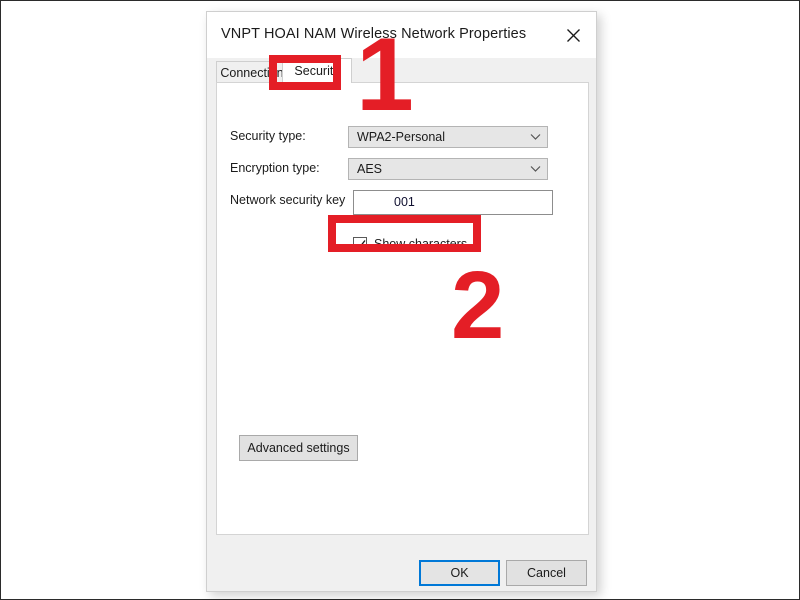 The height and width of the screenshot is (600, 800). I want to click on tab-security-label: Security, so click(317, 71).